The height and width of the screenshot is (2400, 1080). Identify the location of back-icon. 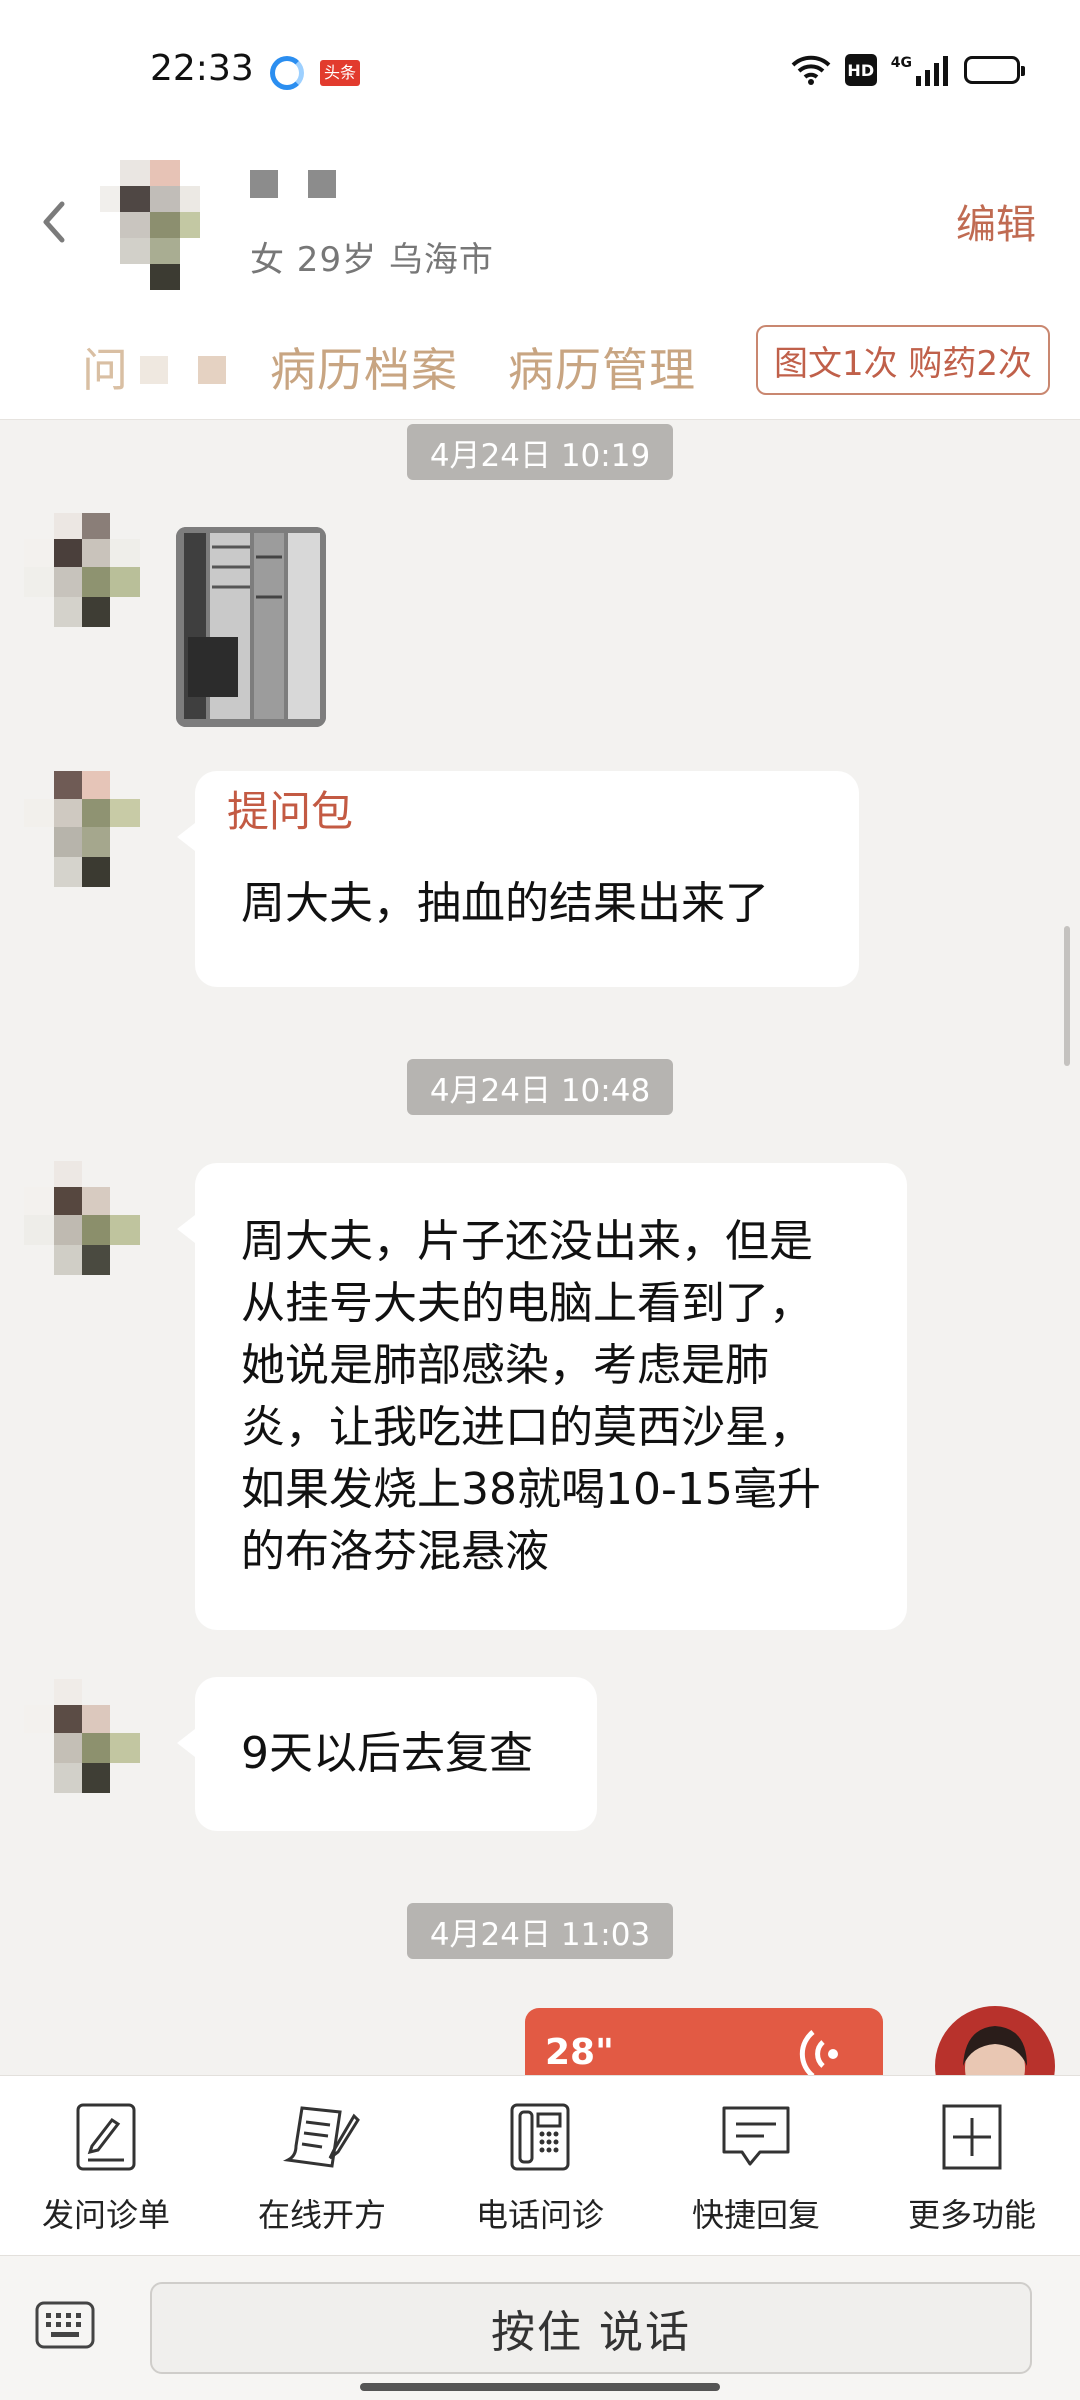
(58, 222).